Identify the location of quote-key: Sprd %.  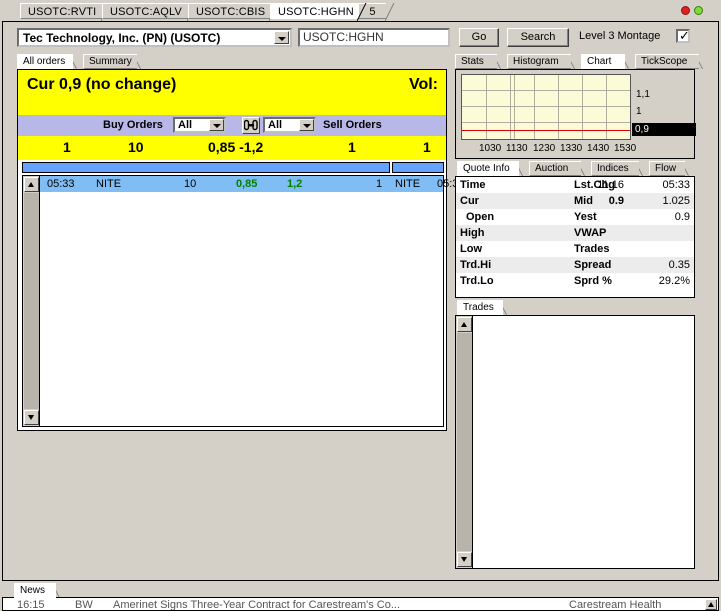
(593, 281).